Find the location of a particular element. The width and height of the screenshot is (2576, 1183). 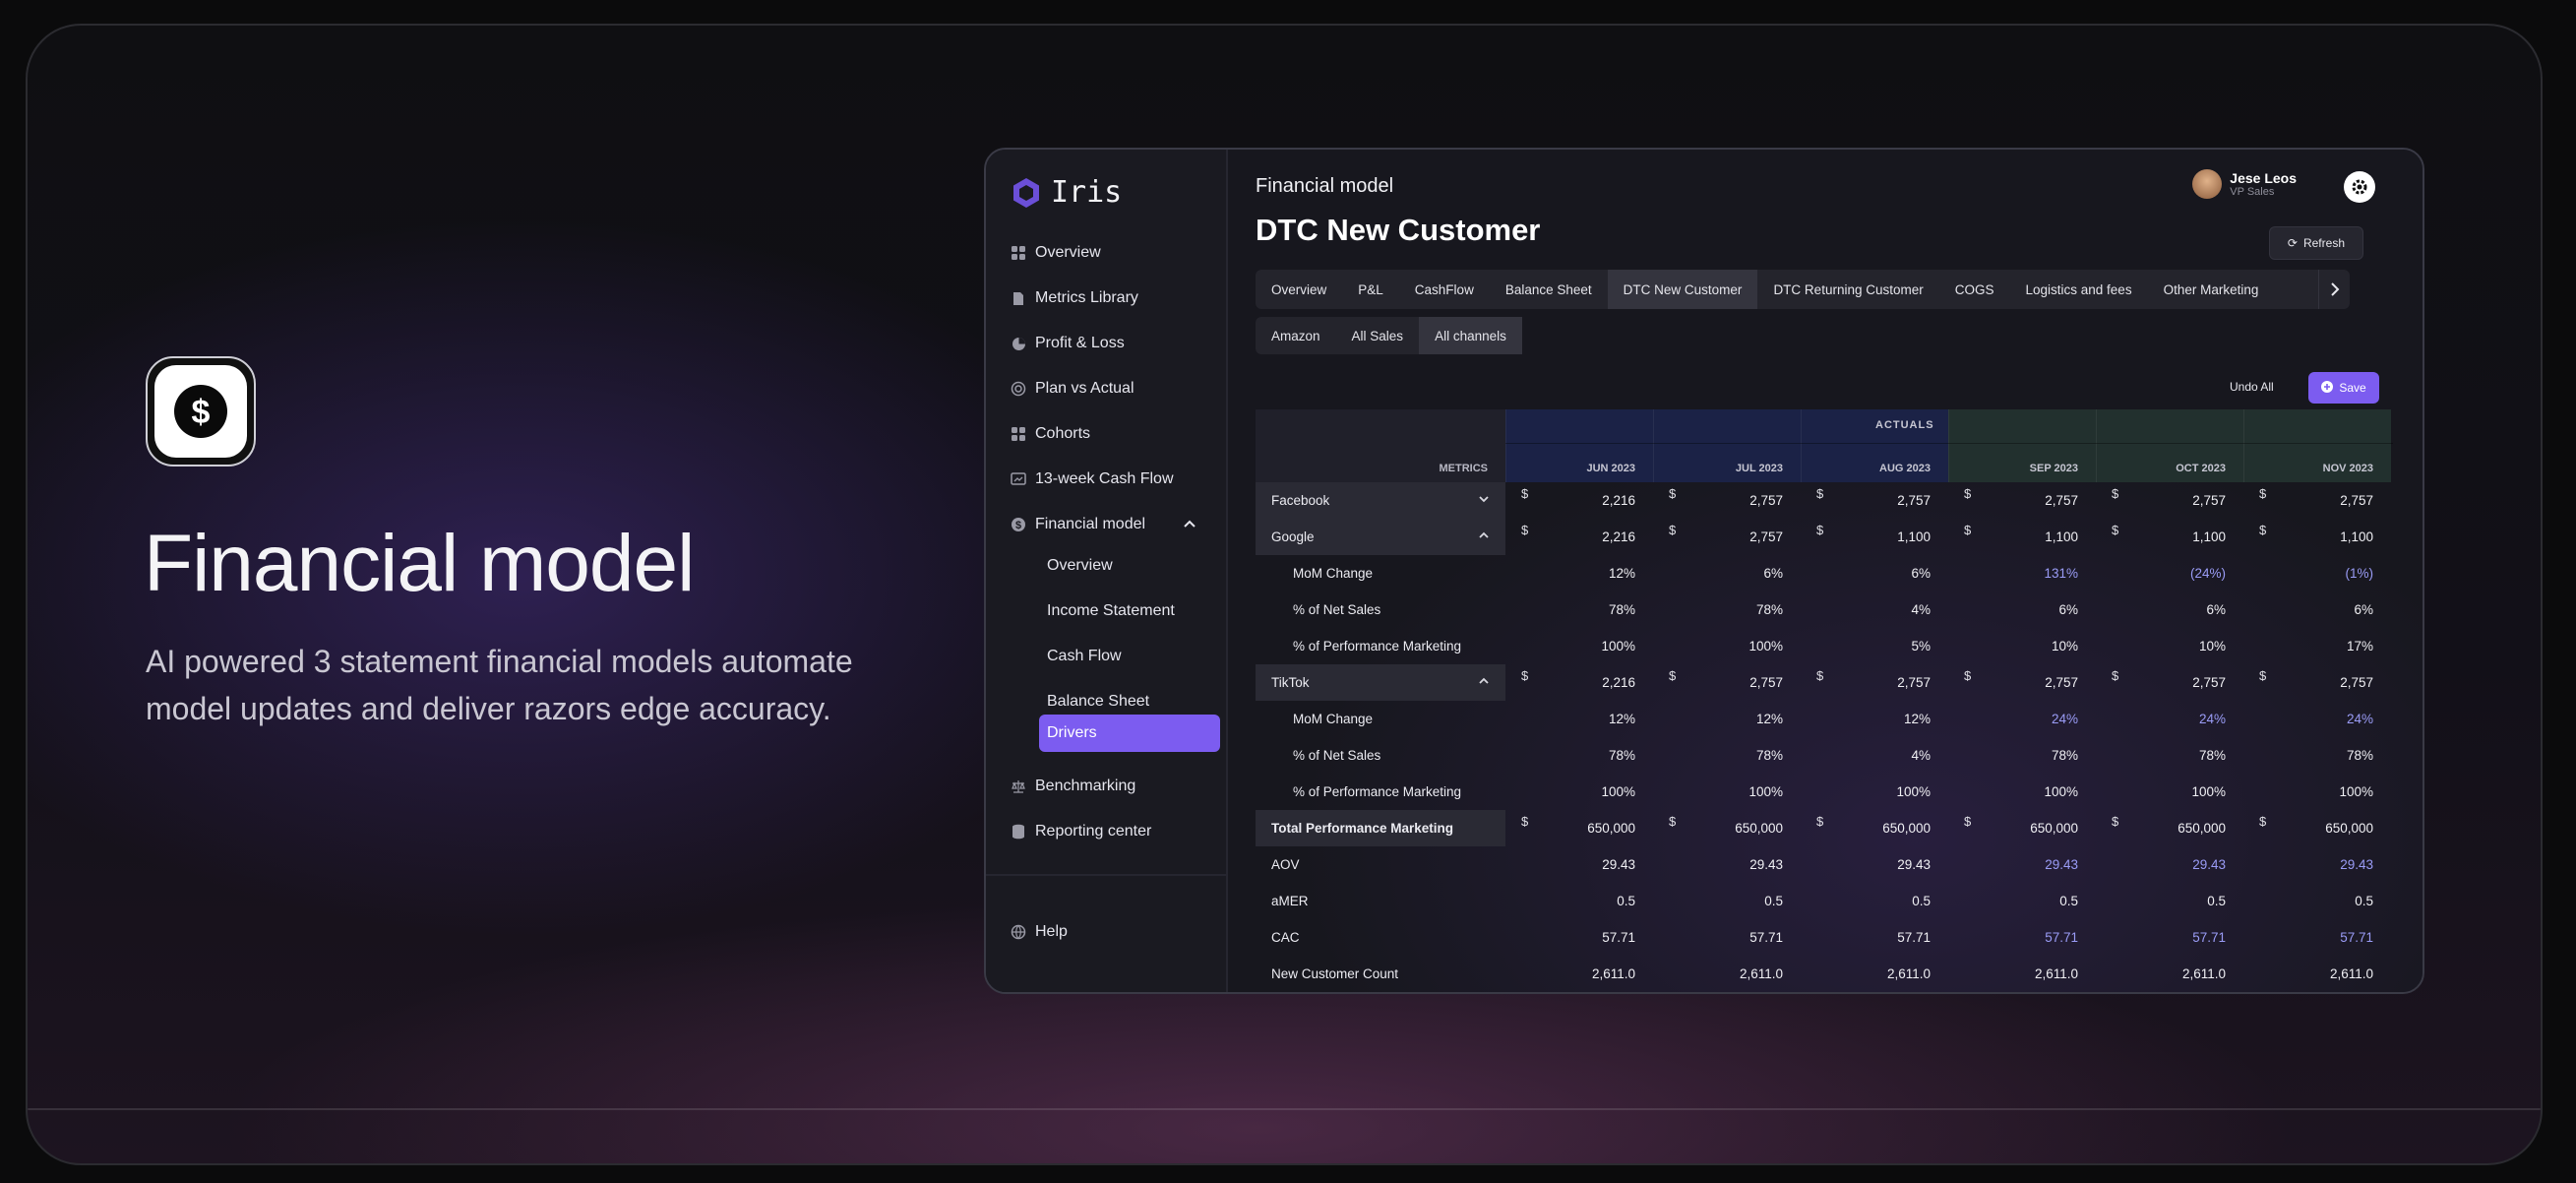

sidebar-item-overview: Overview is located at coordinates (1055, 253).